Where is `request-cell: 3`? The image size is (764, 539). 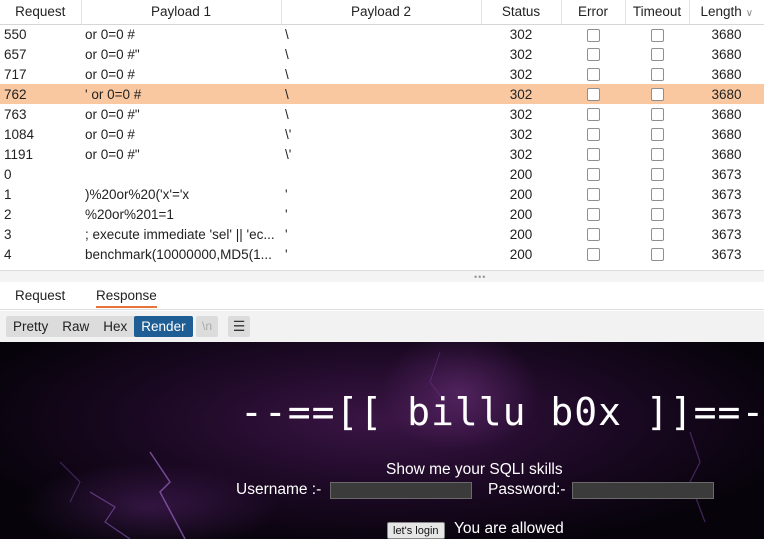
request-cell: 3 is located at coordinates (8, 234).